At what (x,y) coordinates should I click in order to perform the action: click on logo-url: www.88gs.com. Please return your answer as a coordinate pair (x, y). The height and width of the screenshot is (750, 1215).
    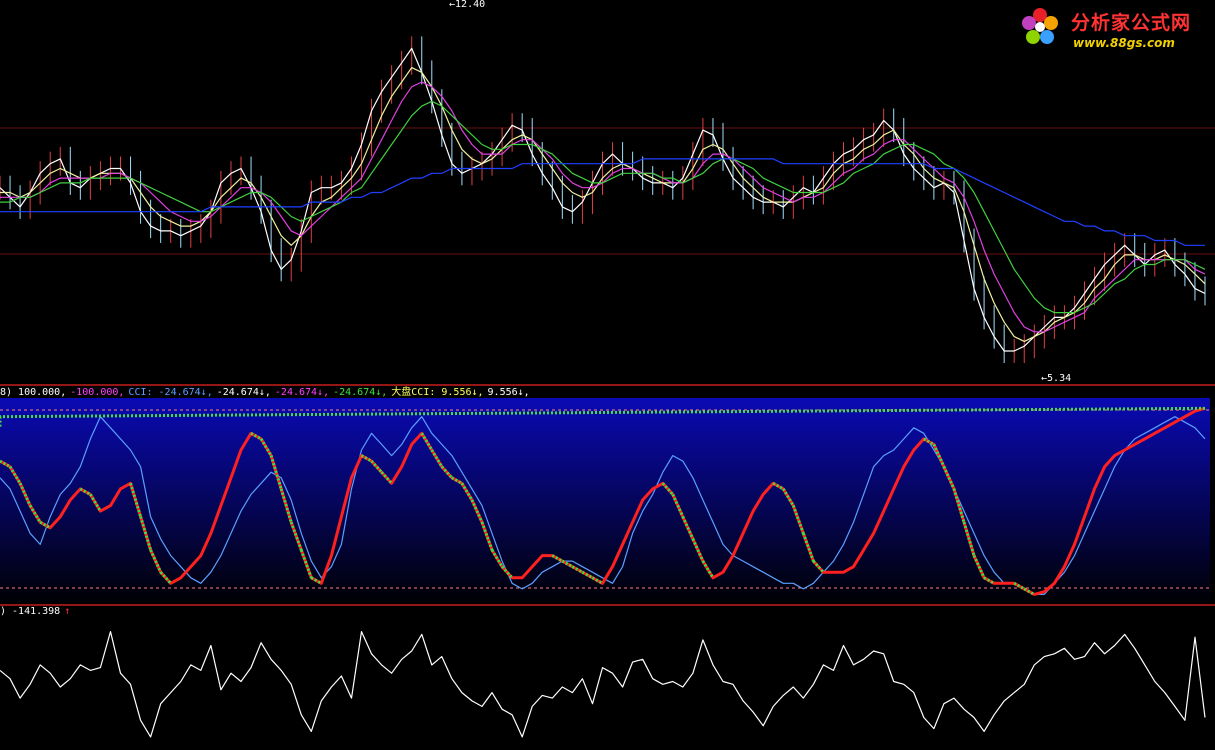
    Looking at the image, I should click on (1124, 43).